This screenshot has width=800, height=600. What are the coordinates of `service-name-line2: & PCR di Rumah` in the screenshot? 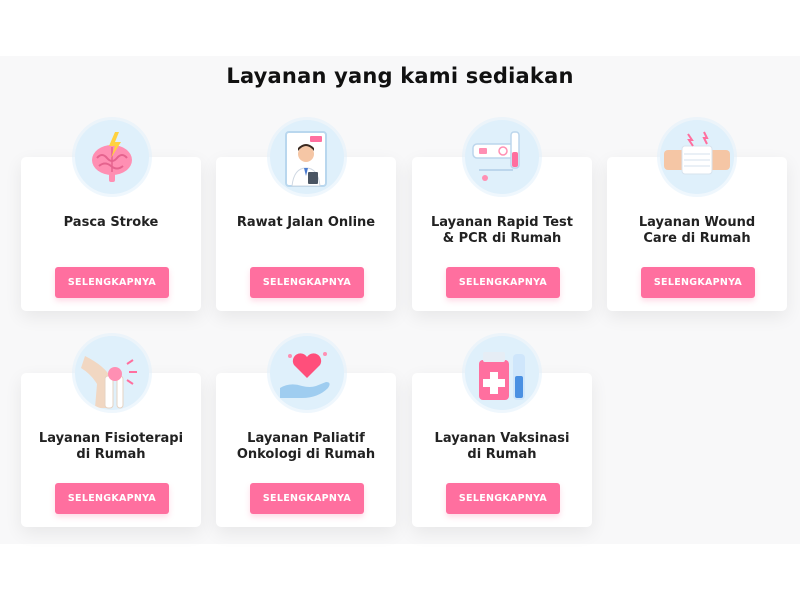 It's located at (502, 238).